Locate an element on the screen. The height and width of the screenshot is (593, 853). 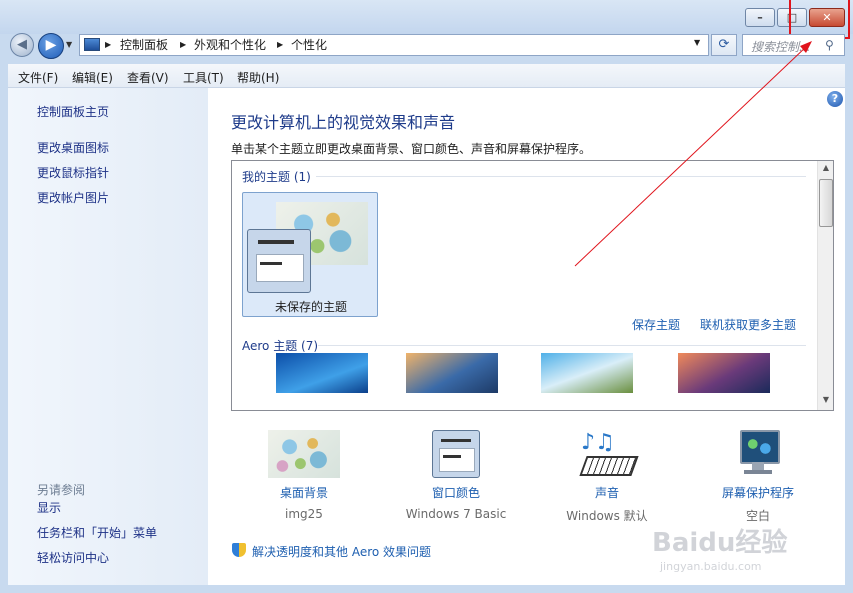
watermark-url: jingyan.baidu.com is located at coordinates (711, 566).